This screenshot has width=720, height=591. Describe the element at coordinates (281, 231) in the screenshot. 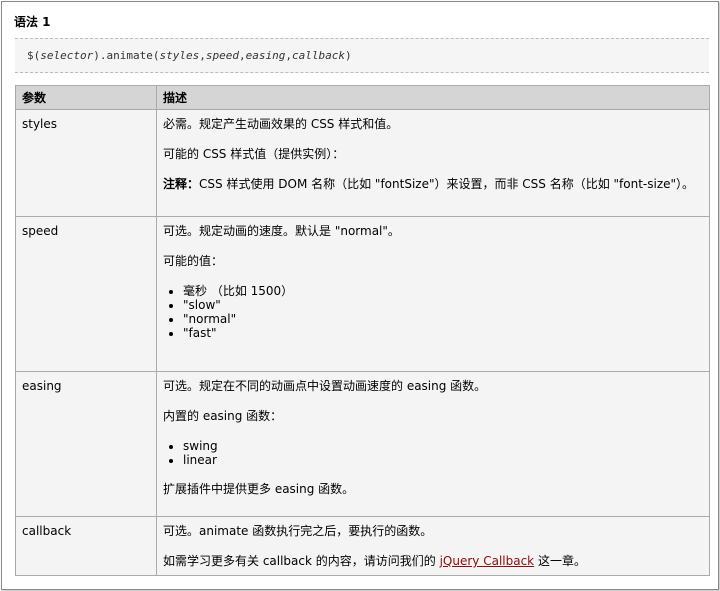

I see `description-text: 可选。规定动画的速度。默认是 "normal"。` at that location.